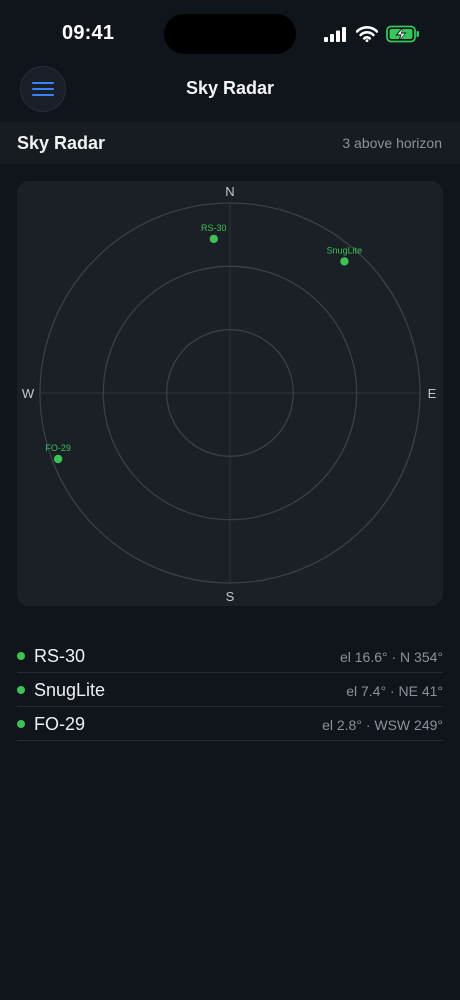 The width and height of the screenshot is (460, 1000). I want to click on status-bar: 09:41, so click(230, 33).